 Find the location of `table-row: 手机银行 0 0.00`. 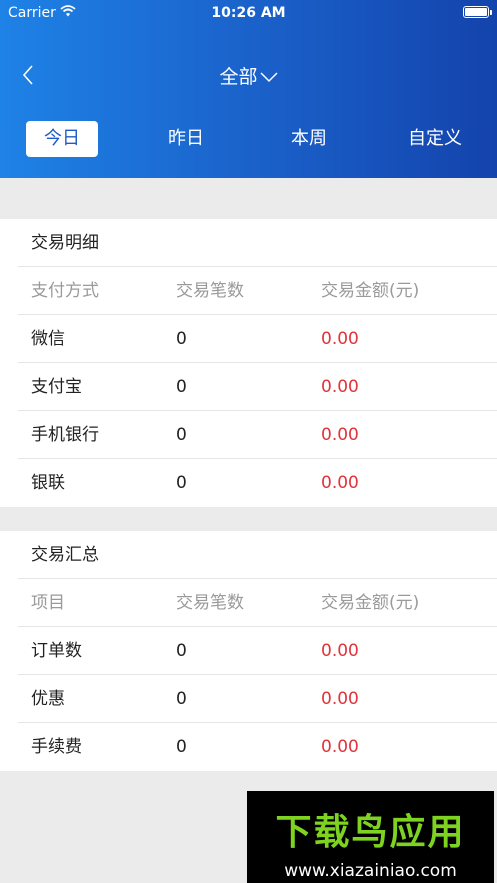

table-row: 手机银行 0 0.00 is located at coordinates (257, 435).